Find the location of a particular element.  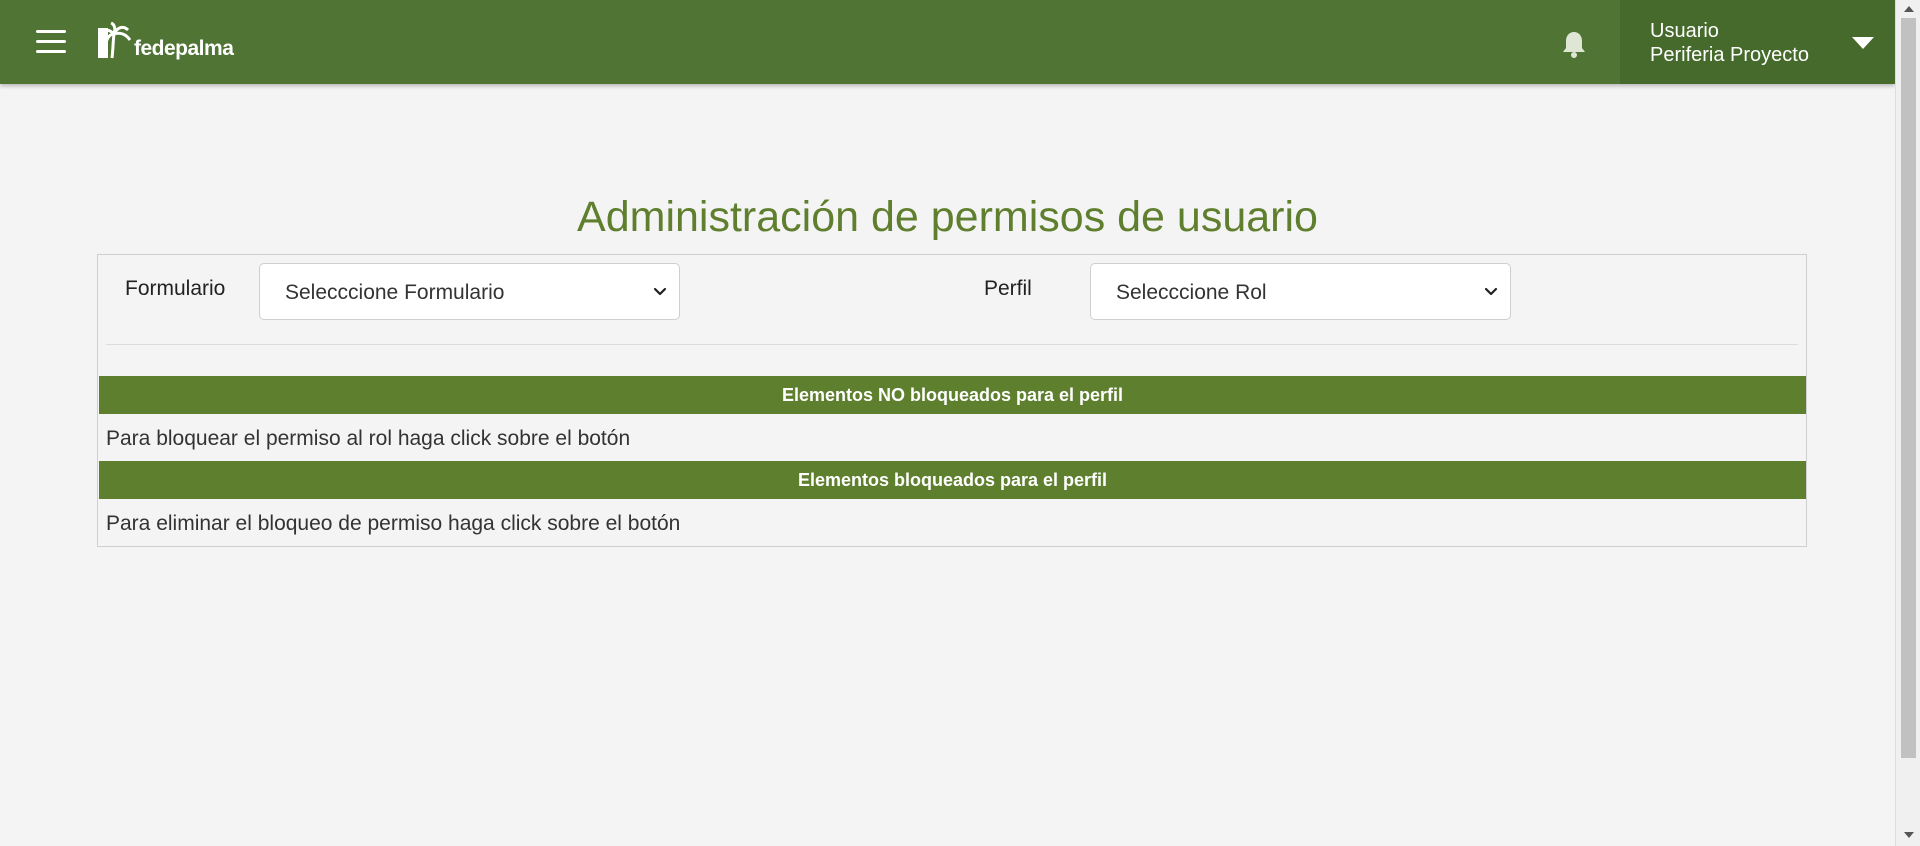

profile-select: Selecccione Rol is located at coordinates (1300, 291).